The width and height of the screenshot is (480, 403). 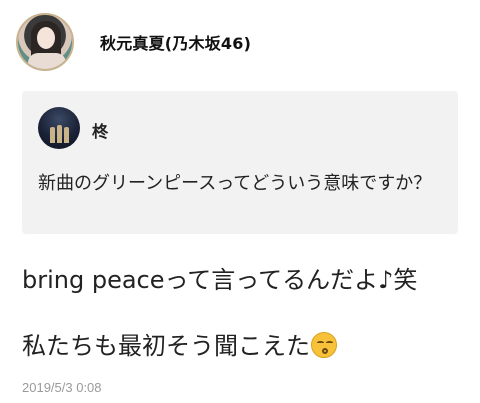 What do you see at coordinates (47, 61) in the screenshot?
I see `avatar-clothing` at bounding box center [47, 61].